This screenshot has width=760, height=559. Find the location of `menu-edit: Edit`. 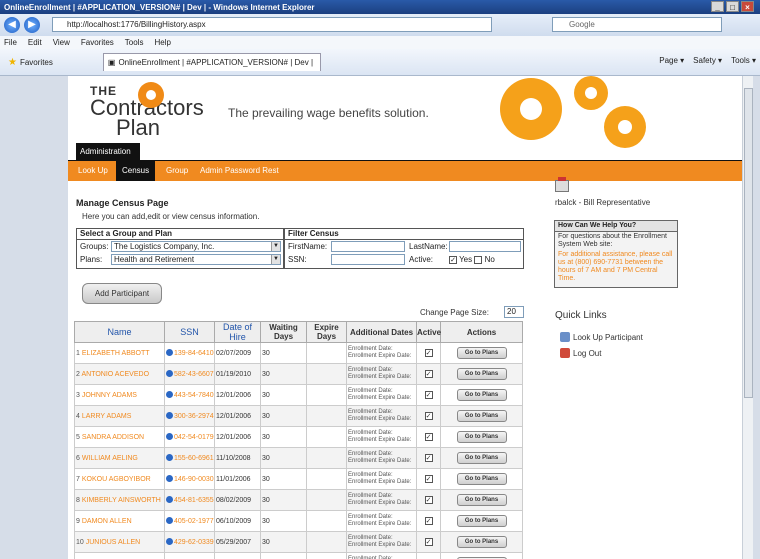

menu-edit: Edit is located at coordinates (35, 42).